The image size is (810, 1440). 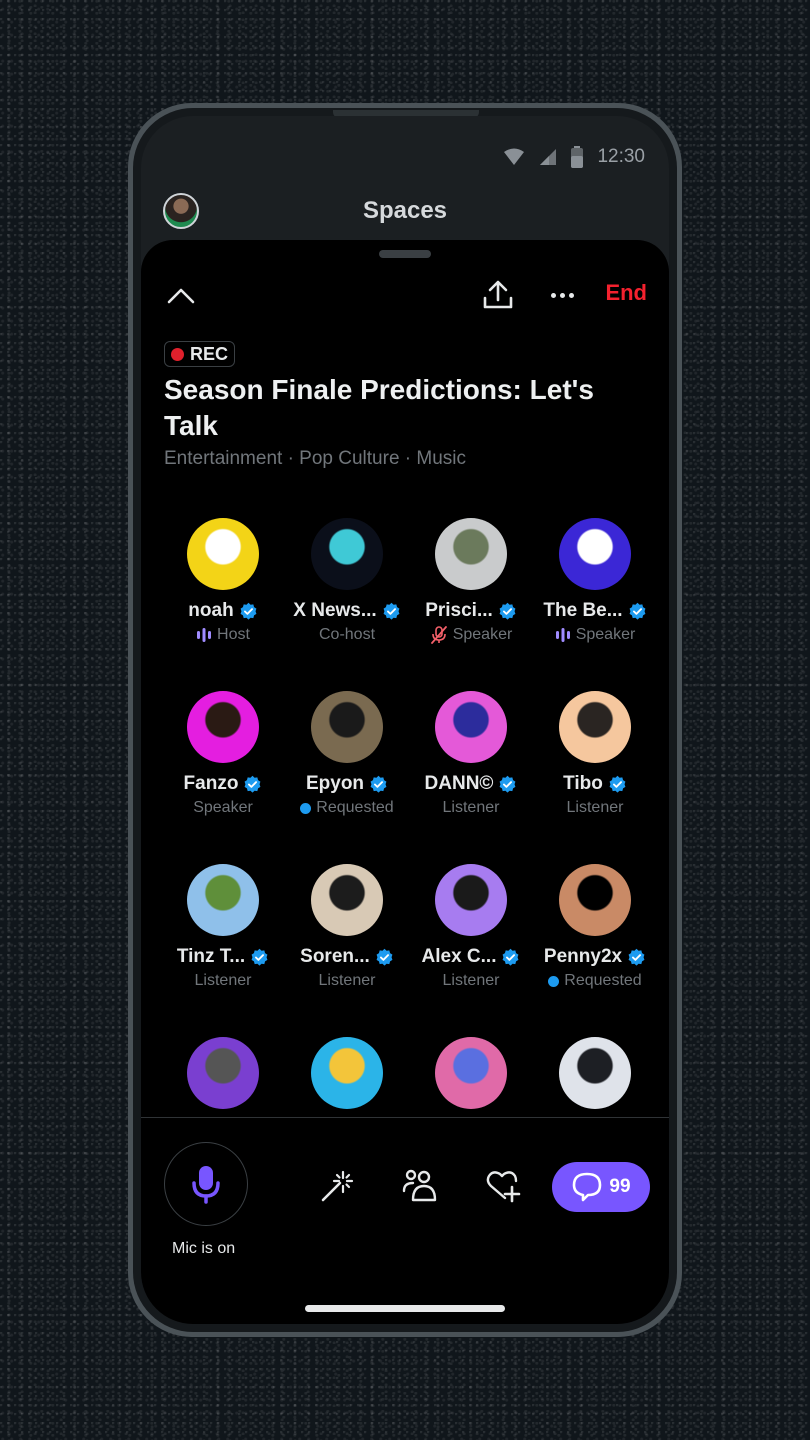 What do you see at coordinates (347, 784) in the screenshot?
I see `participant-name-row: Epyon` at bounding box center [347, 784].